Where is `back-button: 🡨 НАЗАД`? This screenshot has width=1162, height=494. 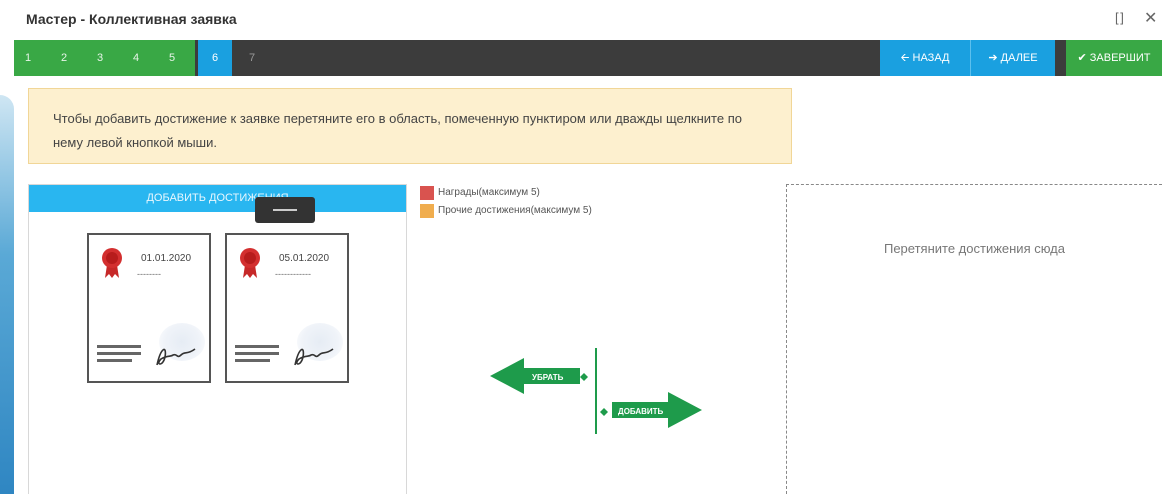 back-button: 🡨 НАЗАД is located at coordinates (925, 58).